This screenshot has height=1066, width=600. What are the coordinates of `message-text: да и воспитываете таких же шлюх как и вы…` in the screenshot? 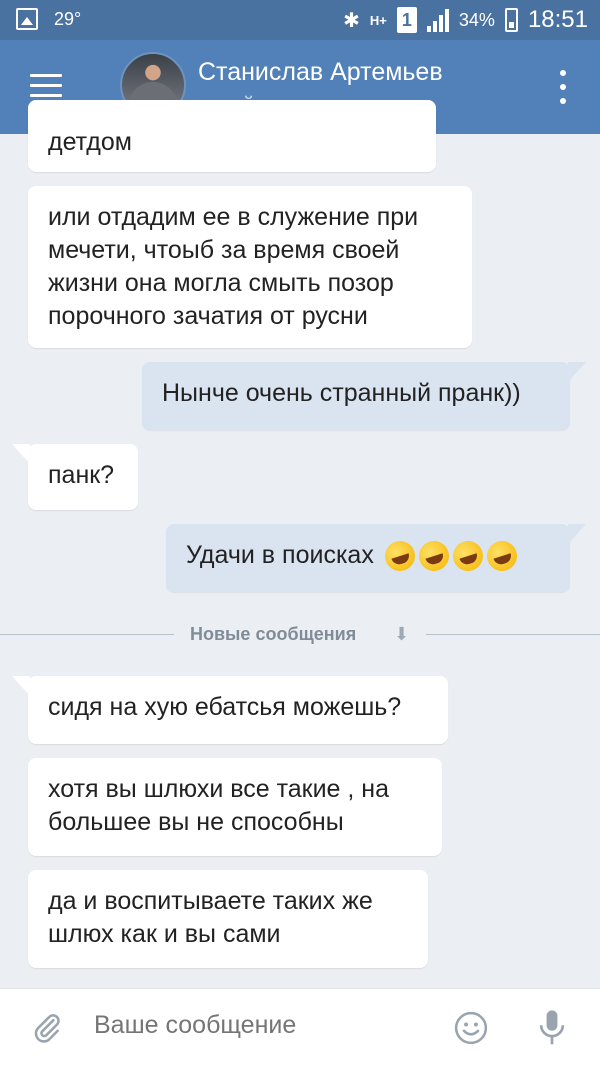 It's located at (210, 917).